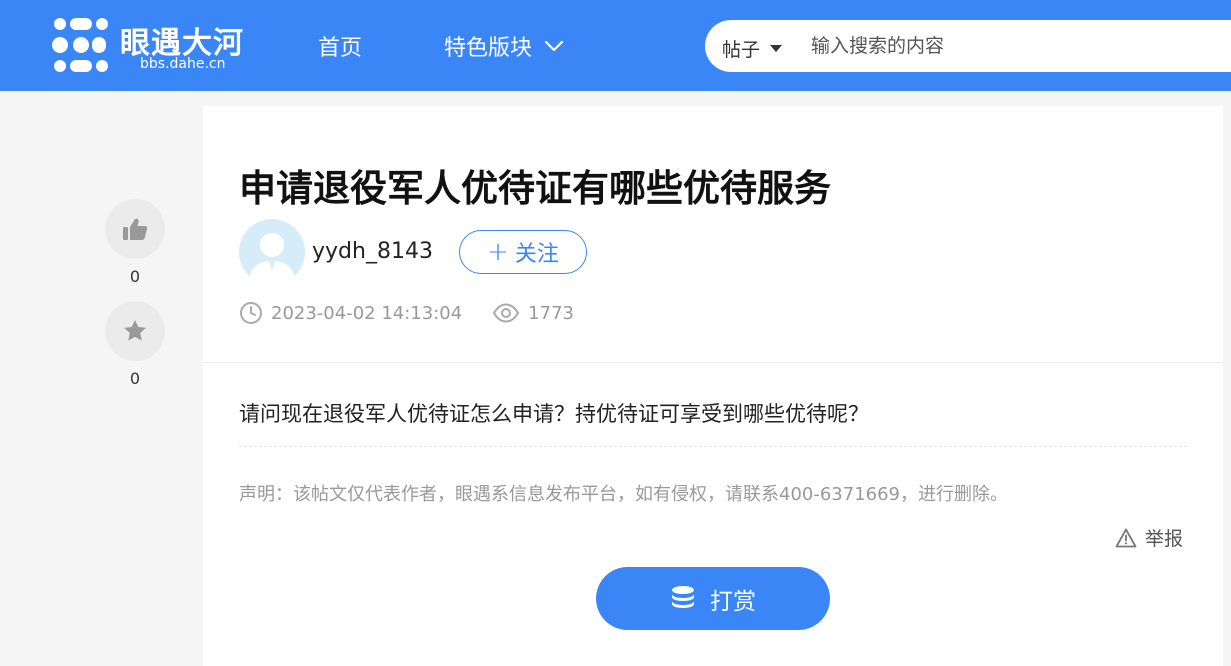  I want to click on site-logo: 眼遇大河 bbs.dahe.cn, so click(152, 46).